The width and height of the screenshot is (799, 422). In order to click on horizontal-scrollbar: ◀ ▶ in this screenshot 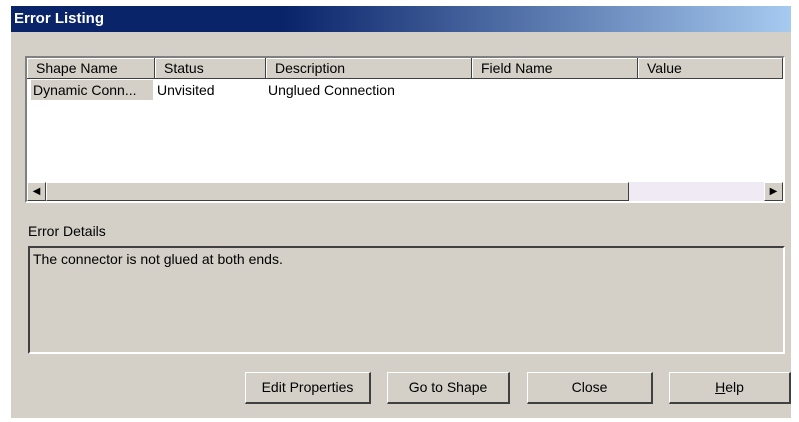, I will do `click(405, 191)`.